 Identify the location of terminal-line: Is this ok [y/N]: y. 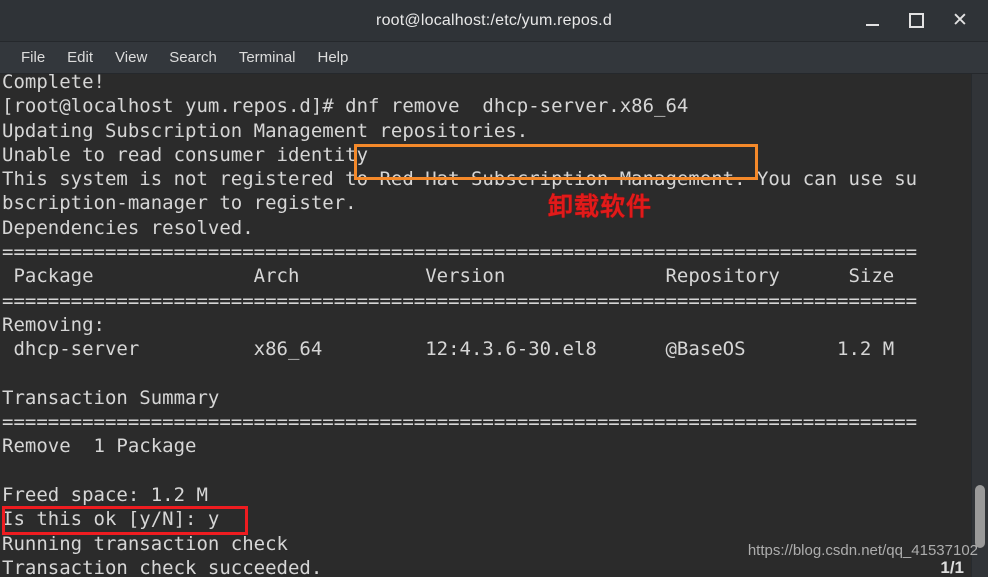
(111, 519).